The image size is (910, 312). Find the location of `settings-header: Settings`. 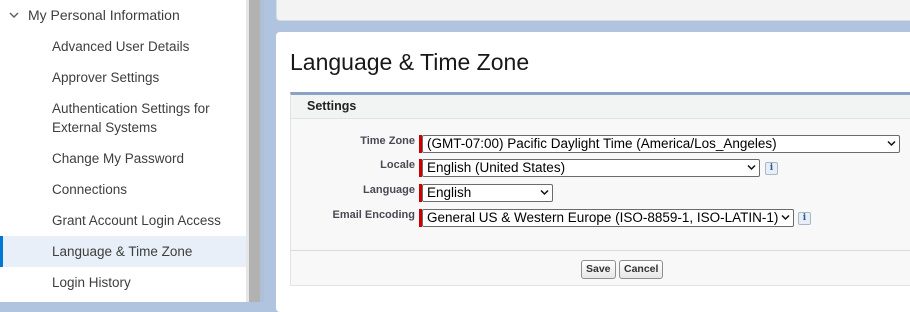

settings-header: Settings is located at coordinates (600, 107).